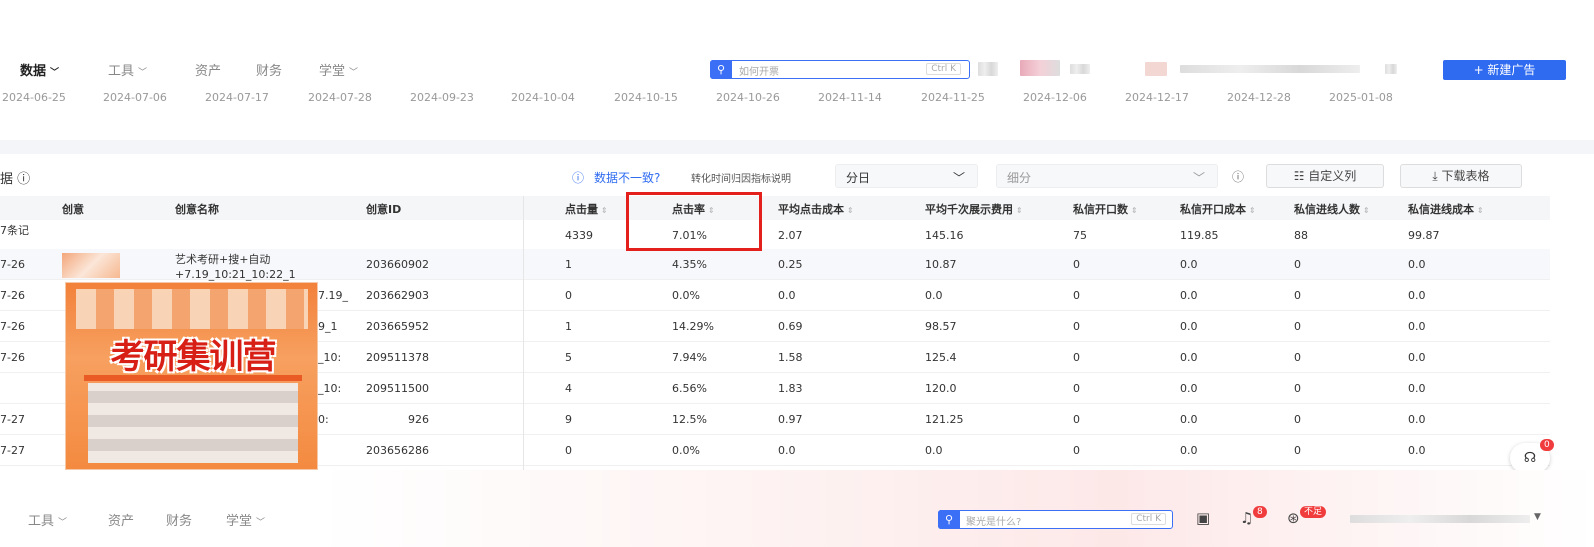  Describe the element at coordinates (323, 419) in the screenshot. I see `creative-name-cell: 0:` at that location.